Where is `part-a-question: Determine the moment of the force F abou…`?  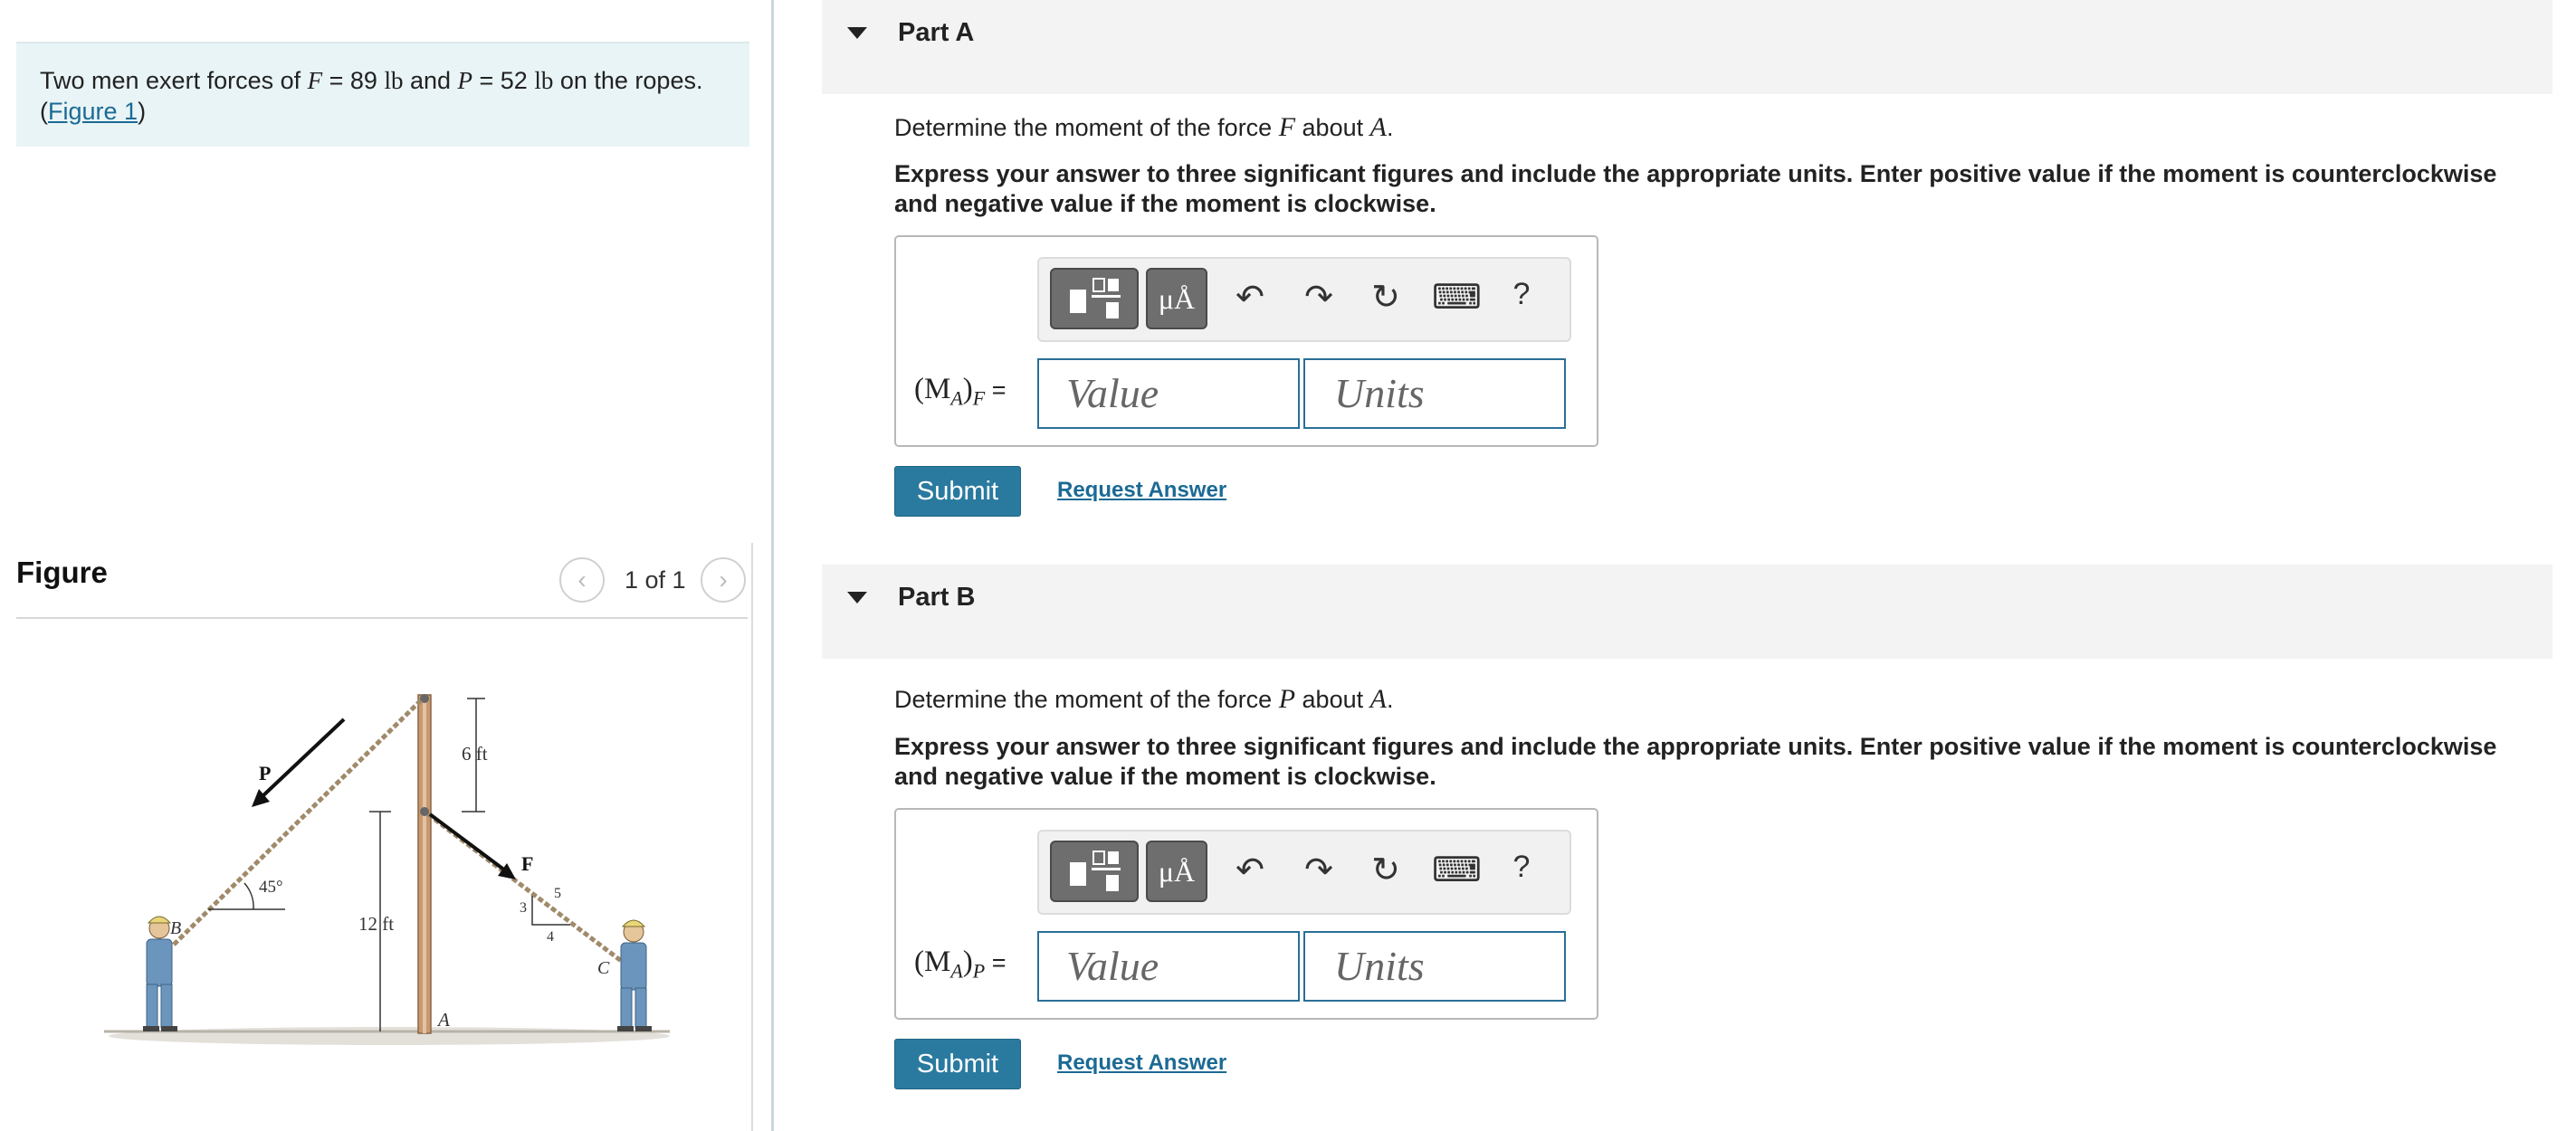
part-a-question: Determine the moment of the force F abou… is located at coordinates (1143, 128).